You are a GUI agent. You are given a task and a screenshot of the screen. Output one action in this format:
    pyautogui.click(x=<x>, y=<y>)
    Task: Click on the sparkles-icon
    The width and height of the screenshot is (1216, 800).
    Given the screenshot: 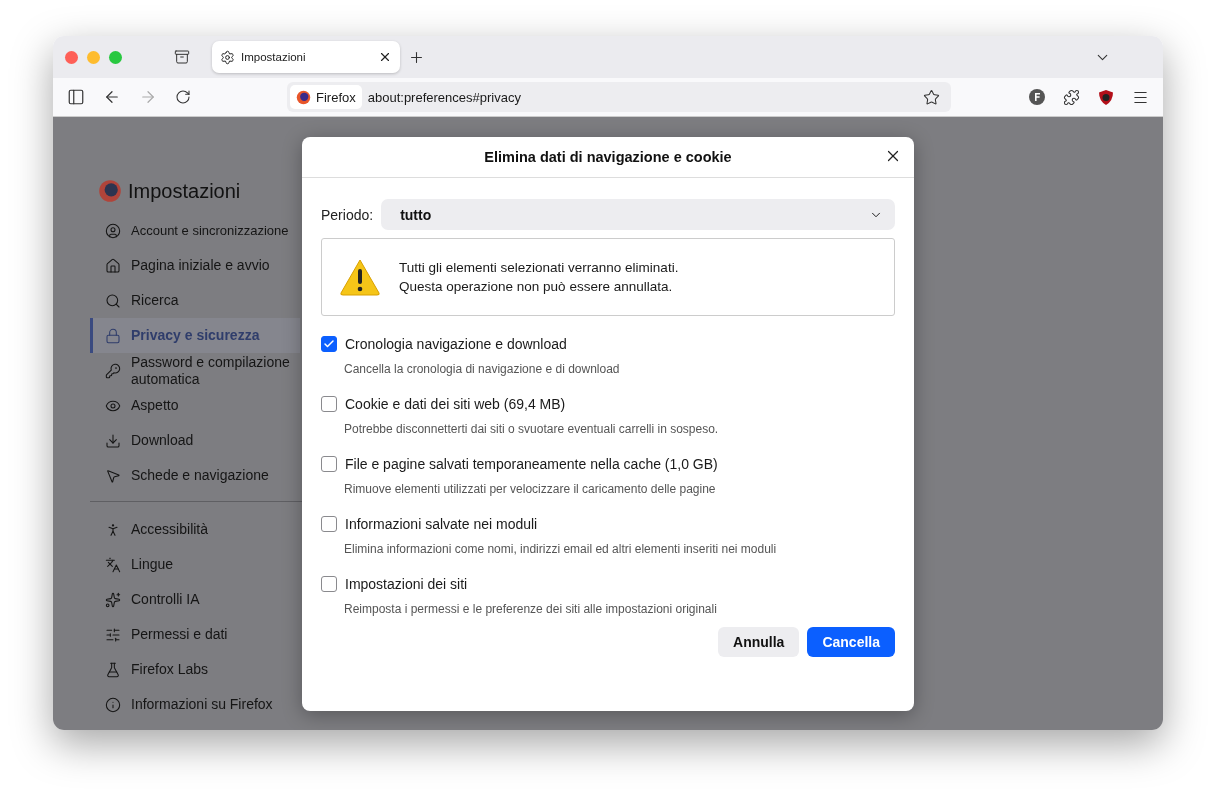 What is the action you would take?
    pyautogui.click(x=113, y=599)
    